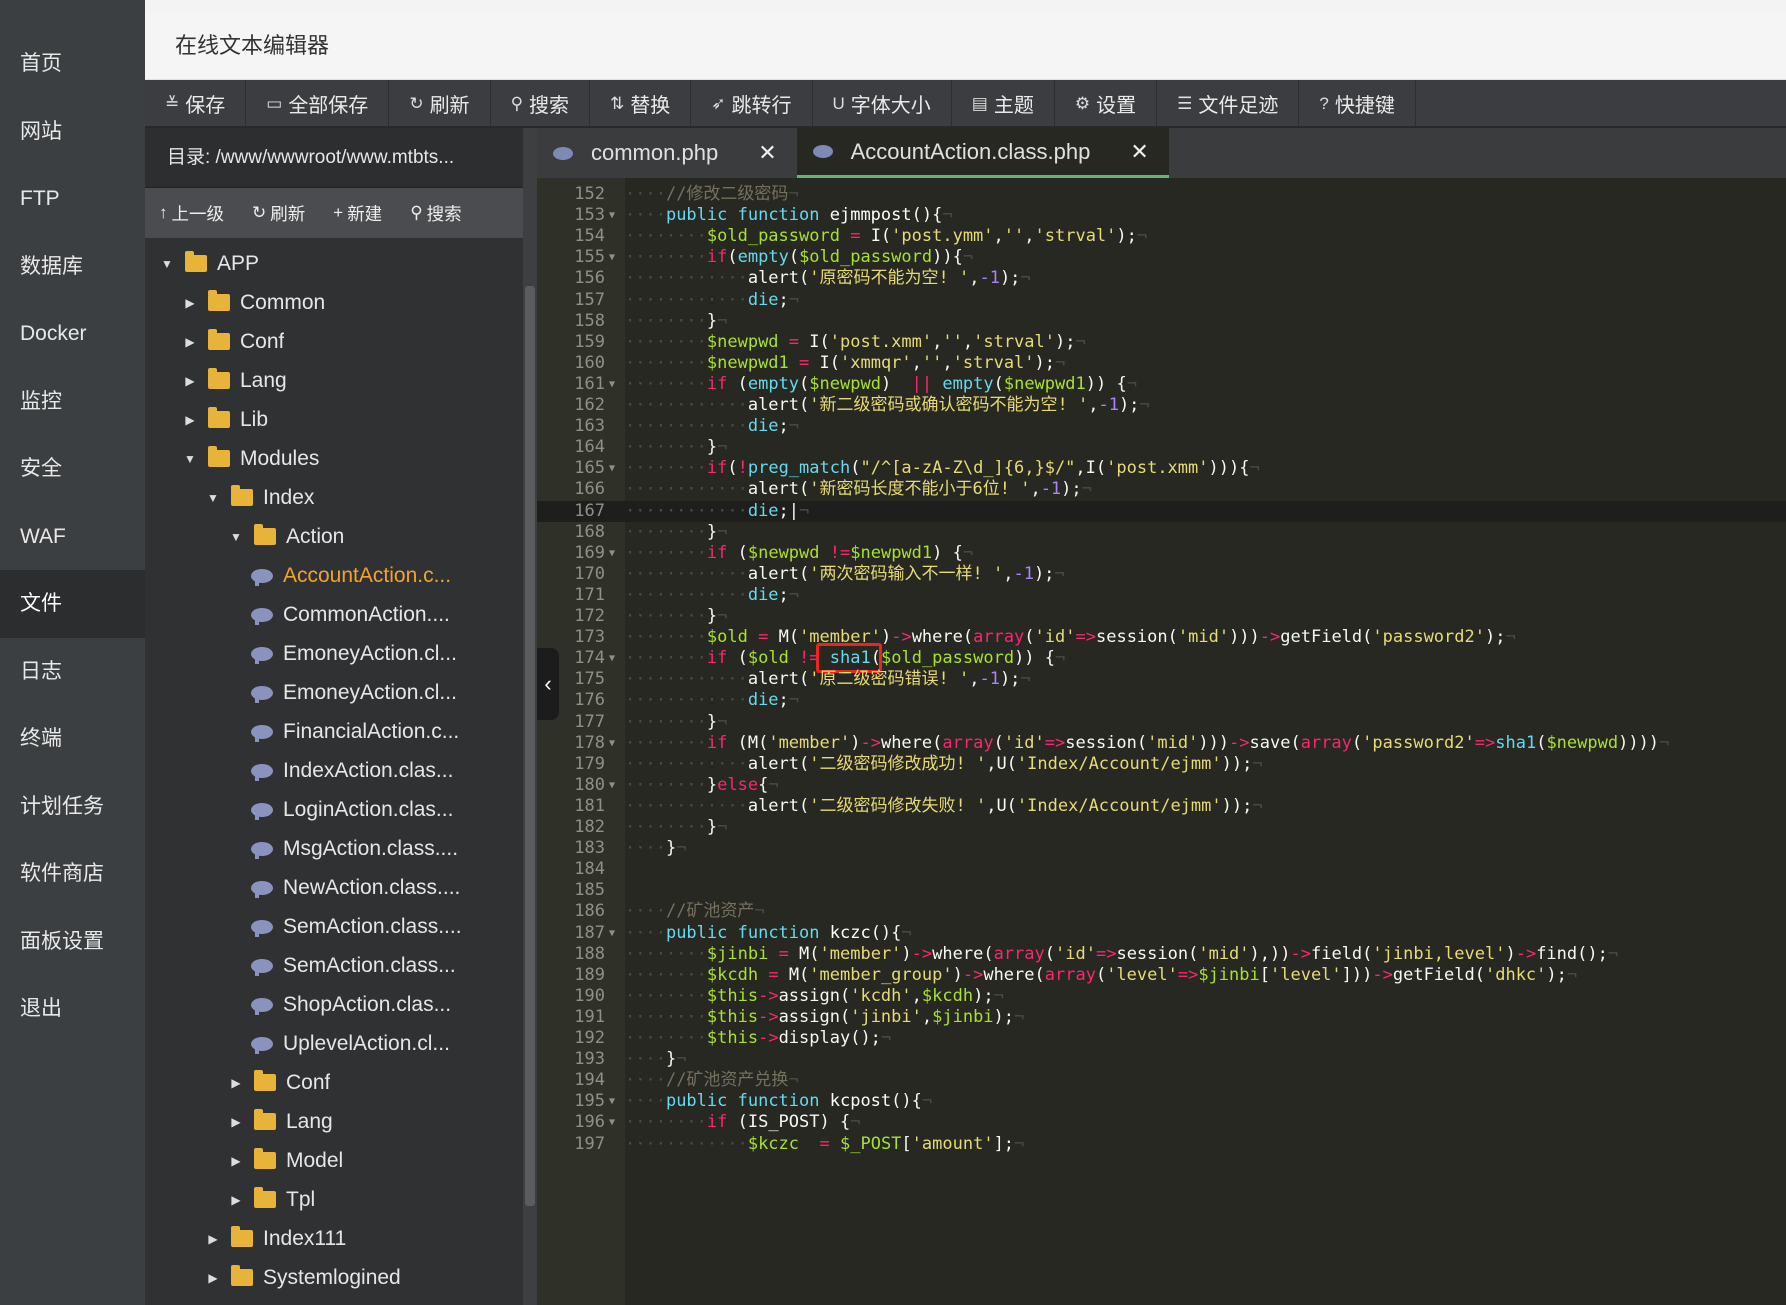 Image resolution: width=1786 pixels, height=1305 pixels. What do you see at coordinates (274, 103) in the screenshot?
I see `save-all-icon: ▭` at bounding box center [274, 103].